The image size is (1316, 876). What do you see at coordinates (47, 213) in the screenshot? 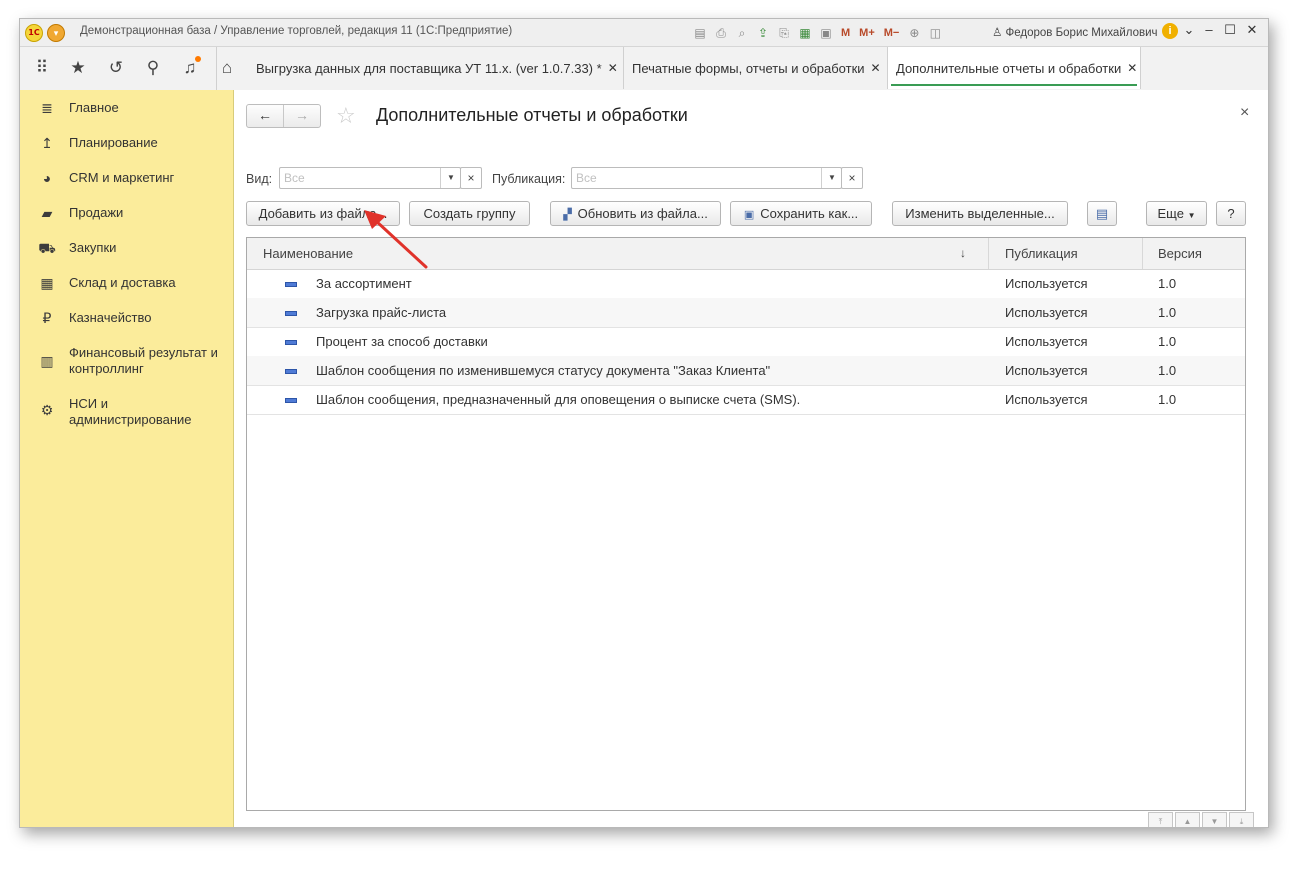
I see `shopping-bag-icon: ▰` at bounding box center [47, 213].